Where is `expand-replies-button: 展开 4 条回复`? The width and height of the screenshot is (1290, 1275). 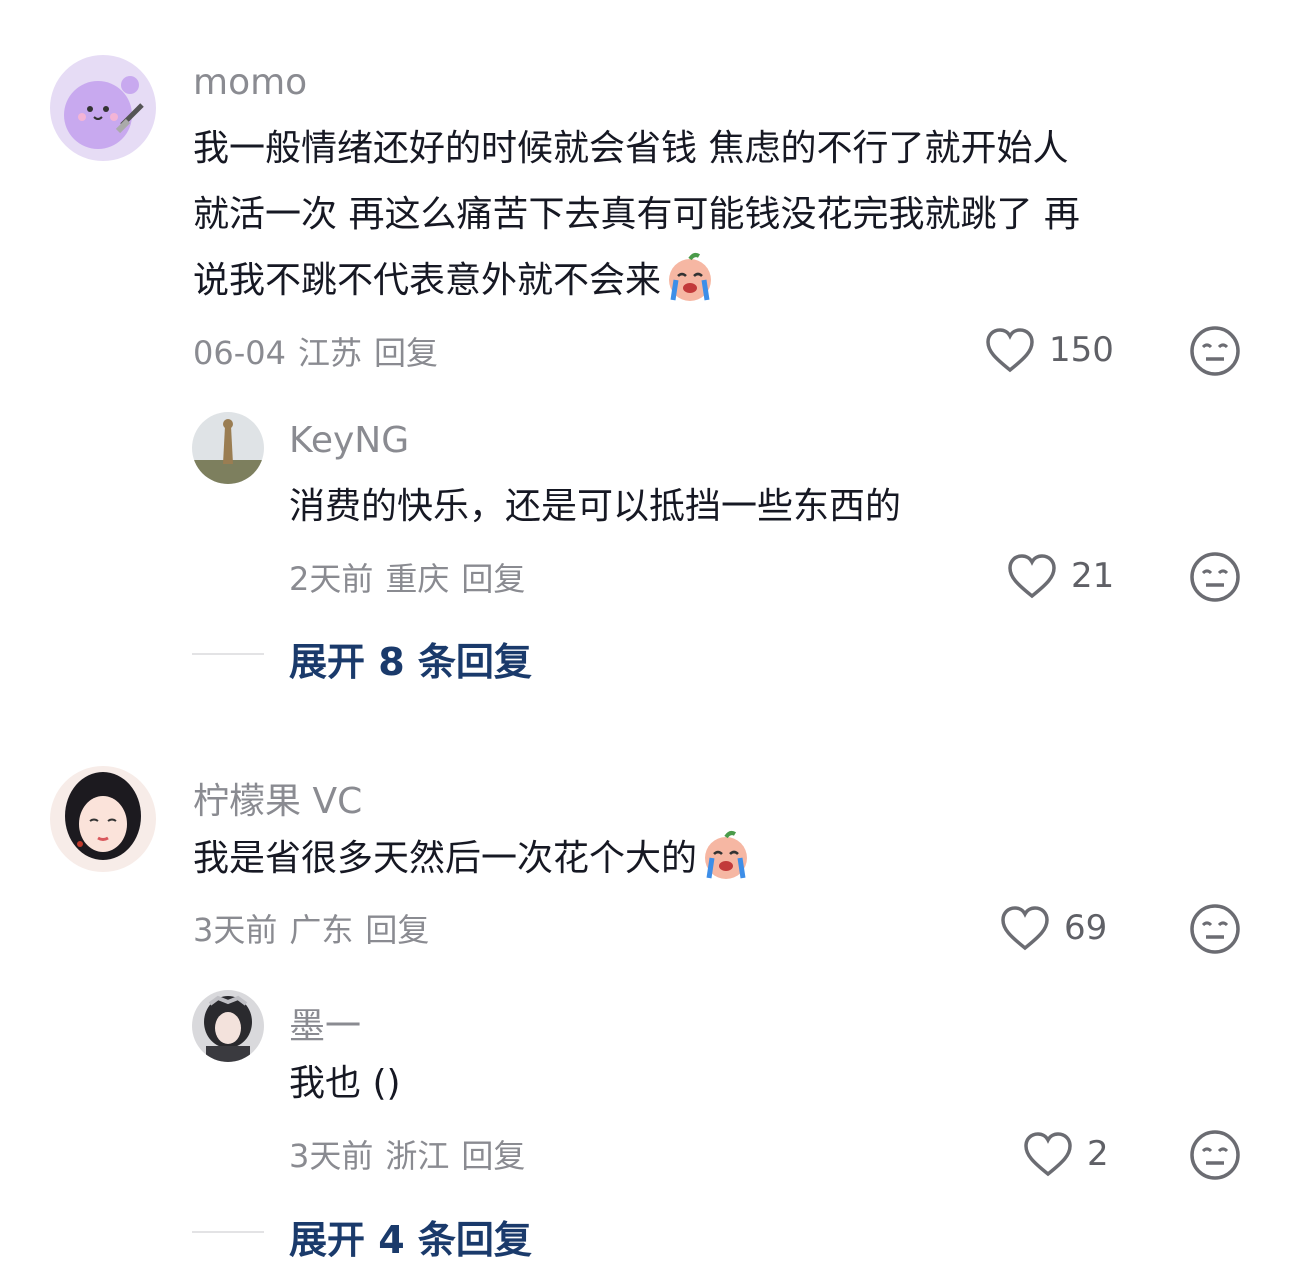
expand-replies-button: 展开 4 条回复 is located at coordinates (410, 1236).